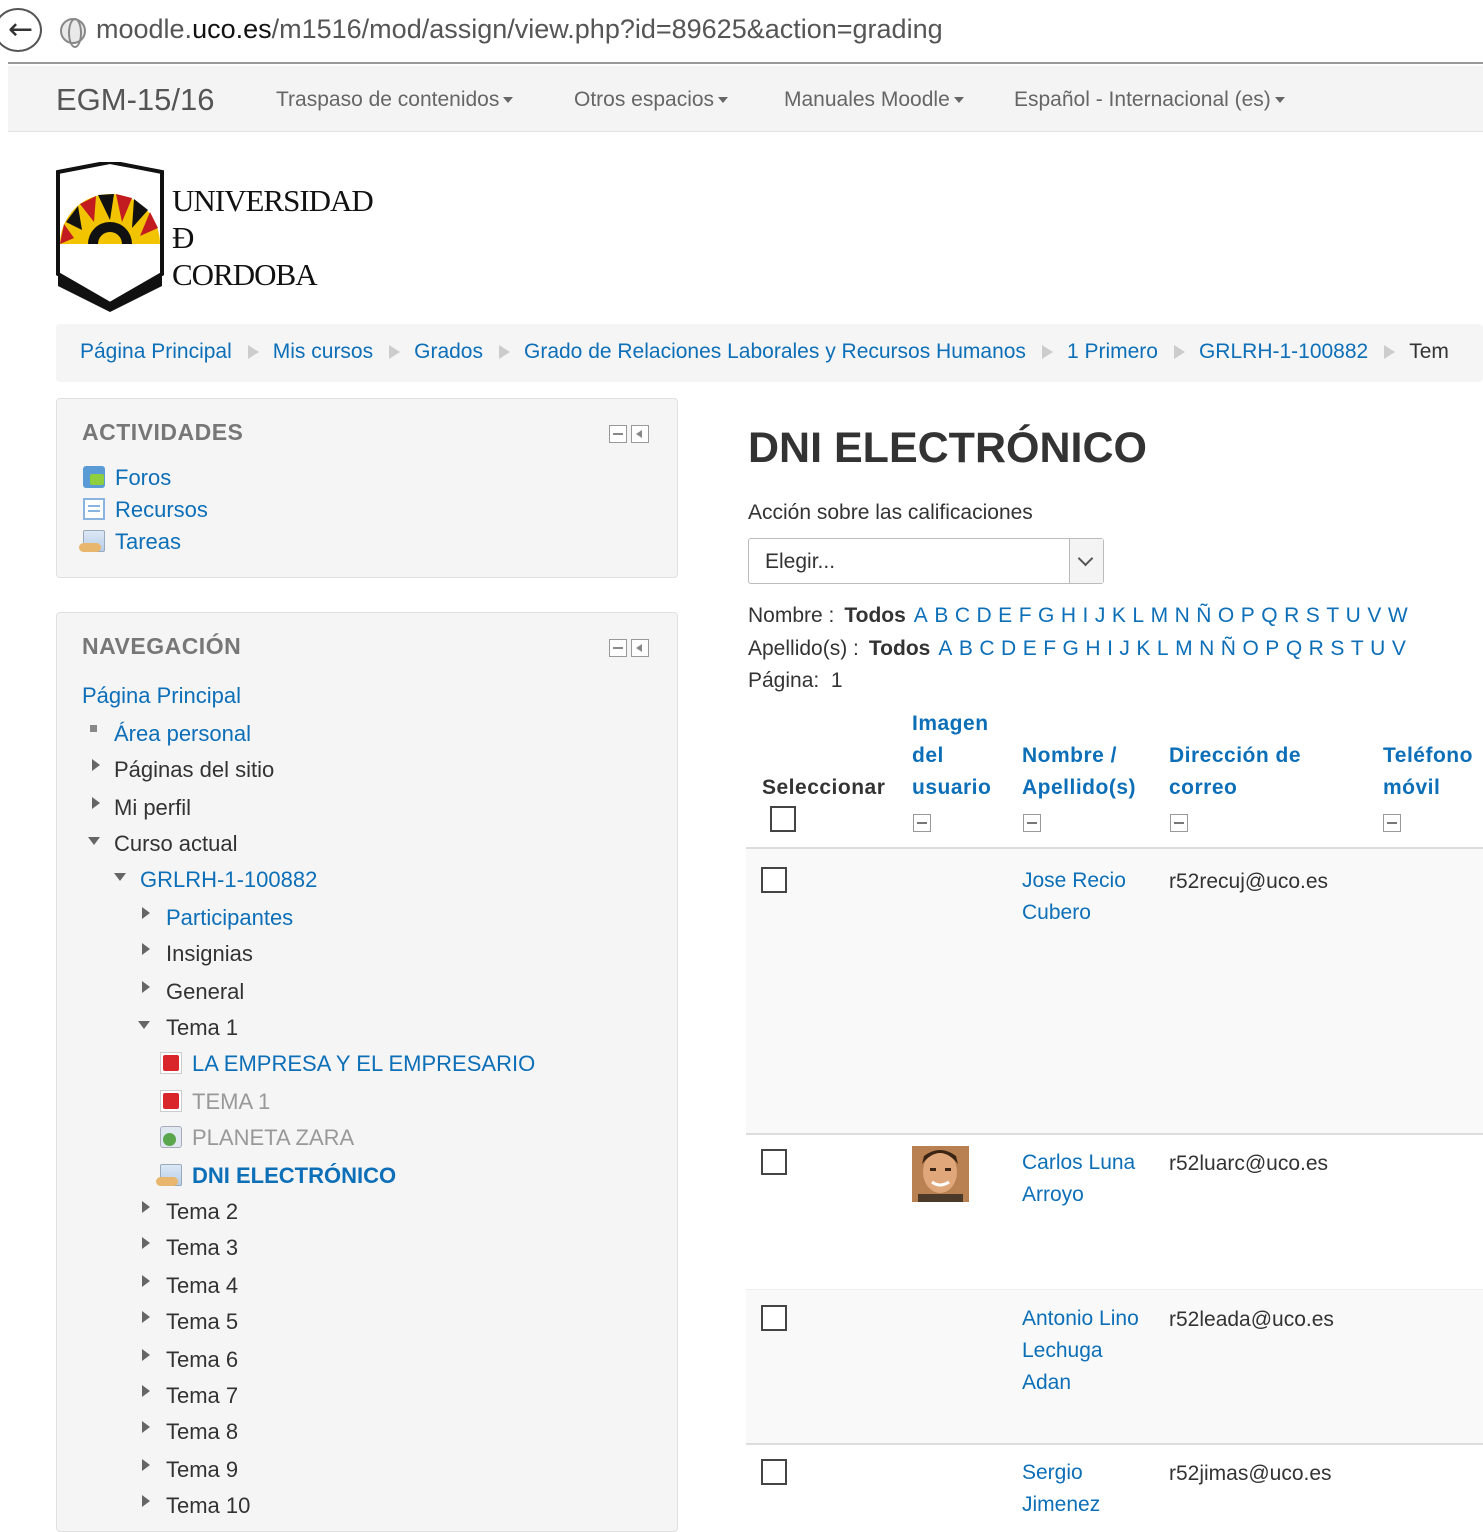  What do you see at coordinates (202, 1212) in the screenshot?
I see `nav-tema-2: Tema 2` at bounding box center [202, 1212].